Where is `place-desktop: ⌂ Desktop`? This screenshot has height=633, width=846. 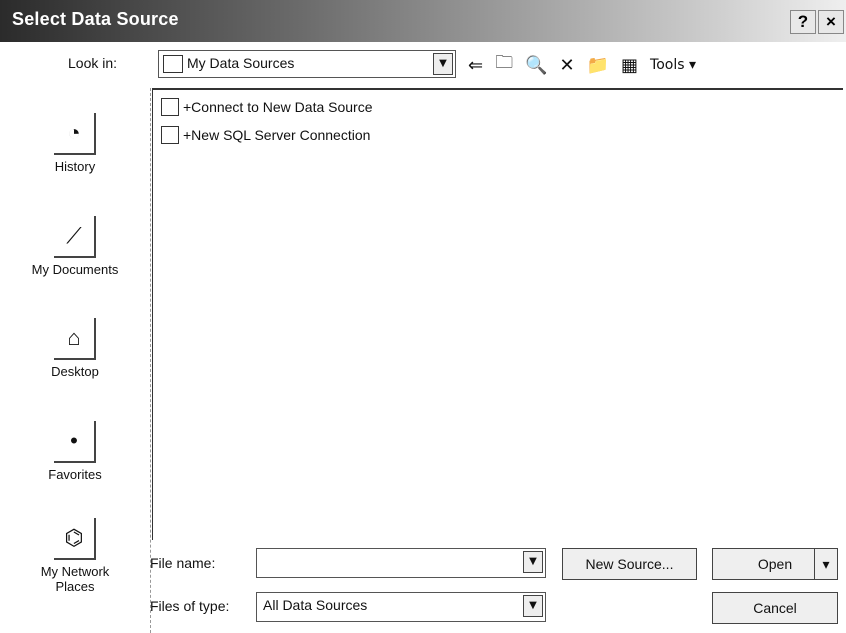 place-desktop: ⌂ Desktop is located at coordinates (75, 348).